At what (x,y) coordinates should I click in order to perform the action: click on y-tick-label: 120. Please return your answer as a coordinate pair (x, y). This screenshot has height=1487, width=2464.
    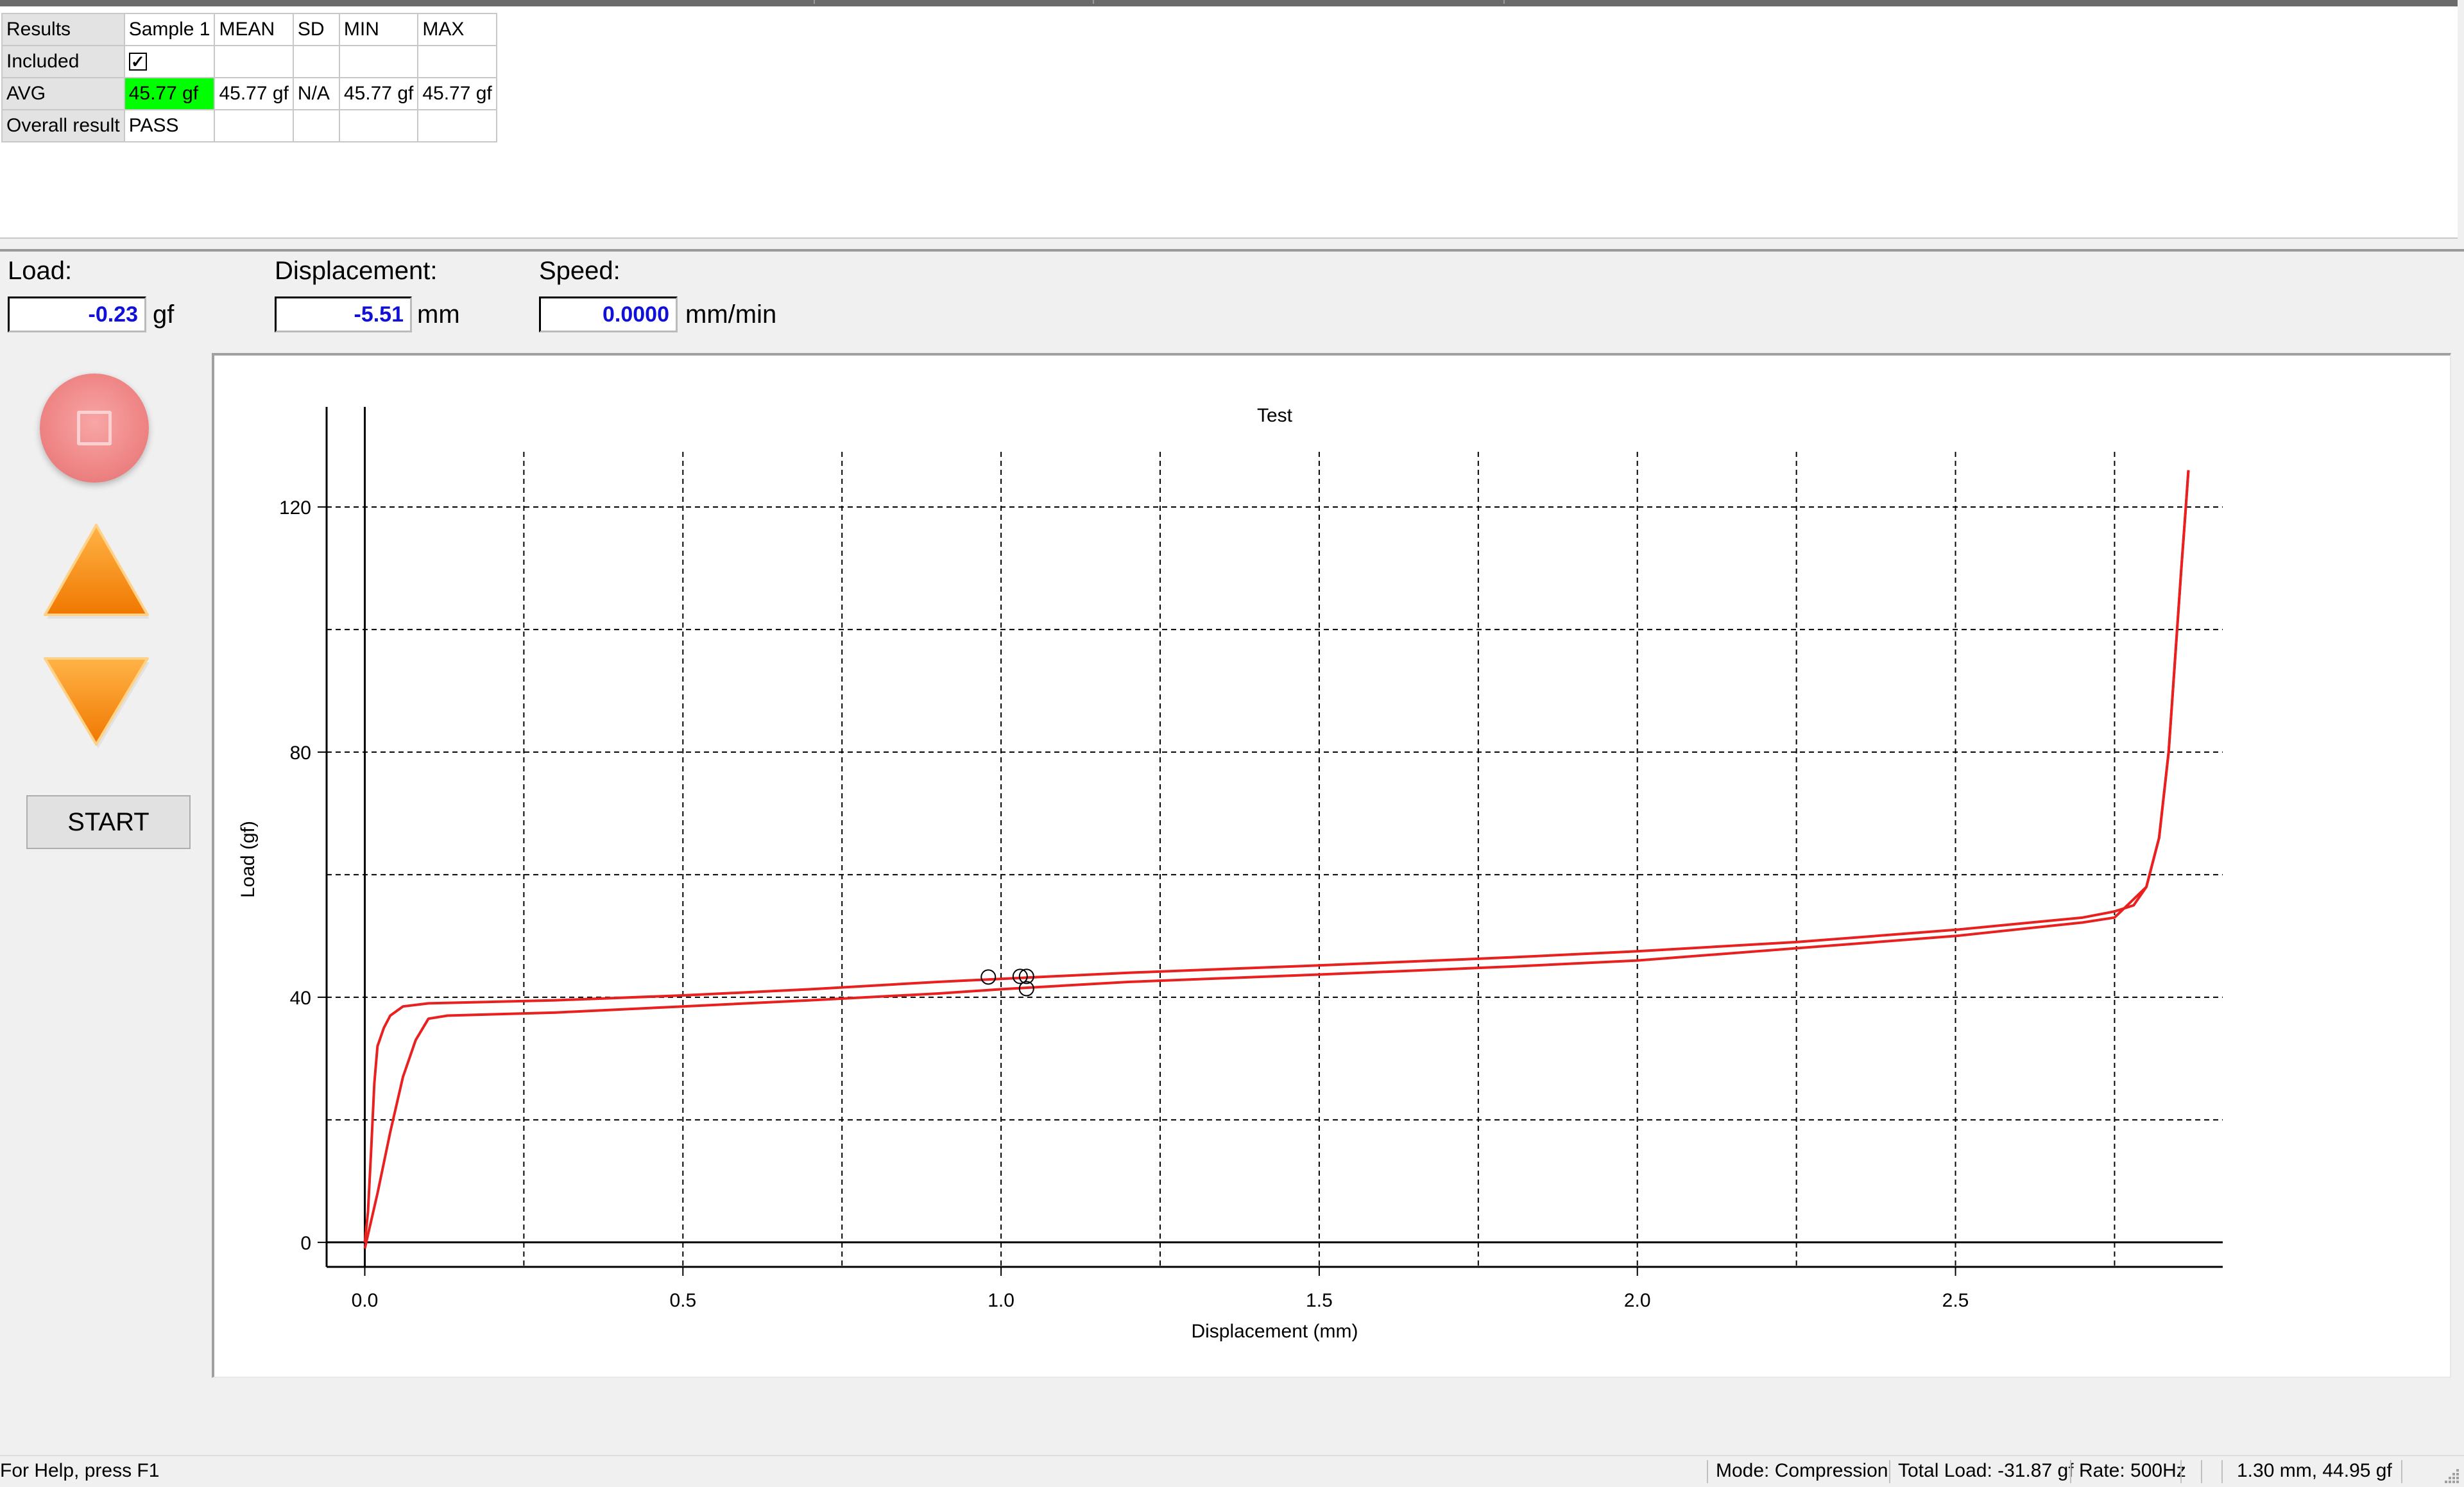
    Looking at the image, I should click on (295, 508).